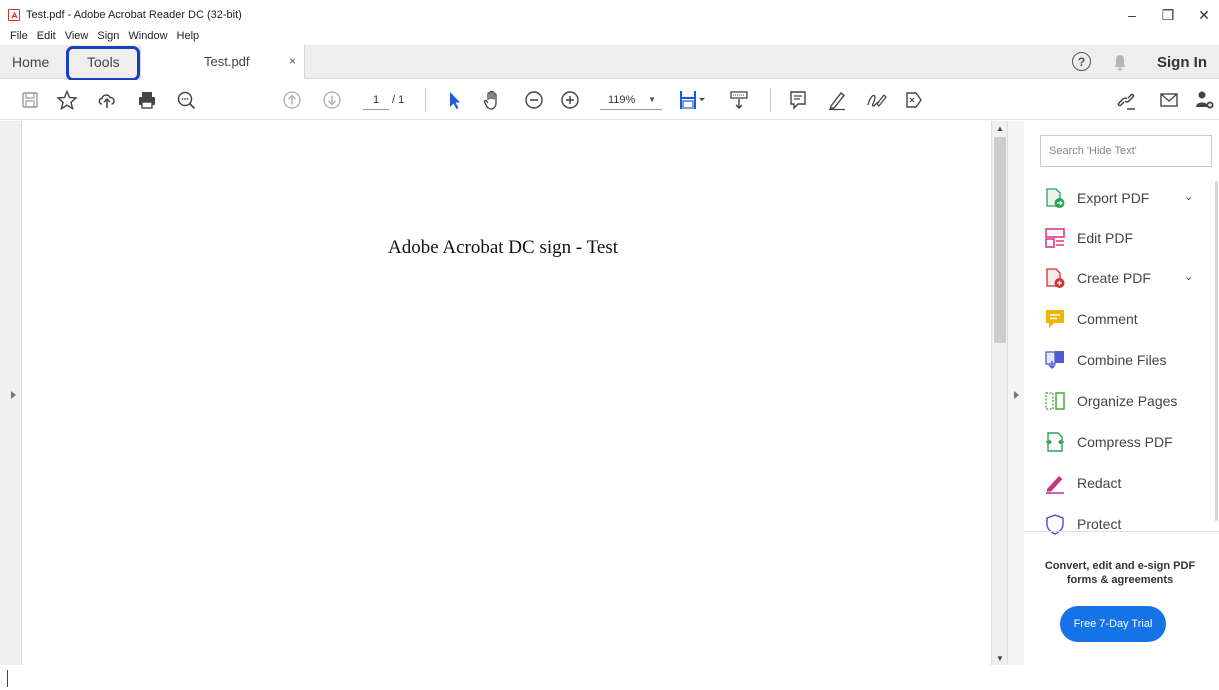  What do you see at coordinates (186, 100) in the screenshot?
I see `find-zoom-icon` at bounding box center [186, 100].